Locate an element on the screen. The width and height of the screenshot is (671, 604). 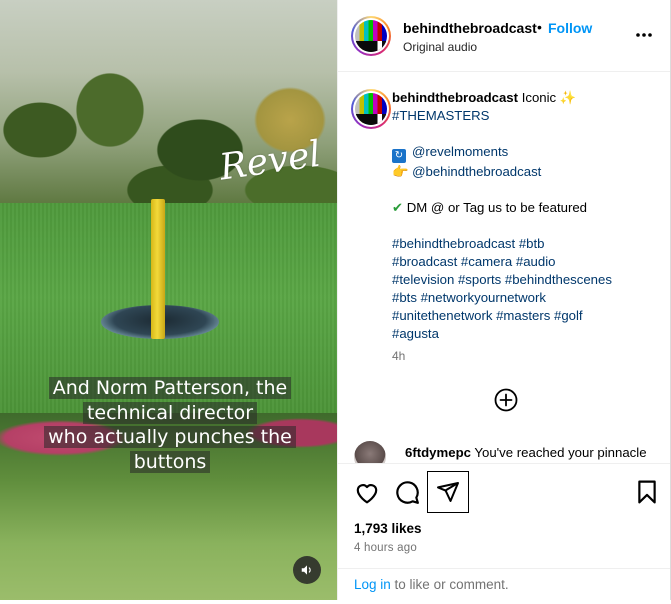
share-button is located at coordinates (448, 492).